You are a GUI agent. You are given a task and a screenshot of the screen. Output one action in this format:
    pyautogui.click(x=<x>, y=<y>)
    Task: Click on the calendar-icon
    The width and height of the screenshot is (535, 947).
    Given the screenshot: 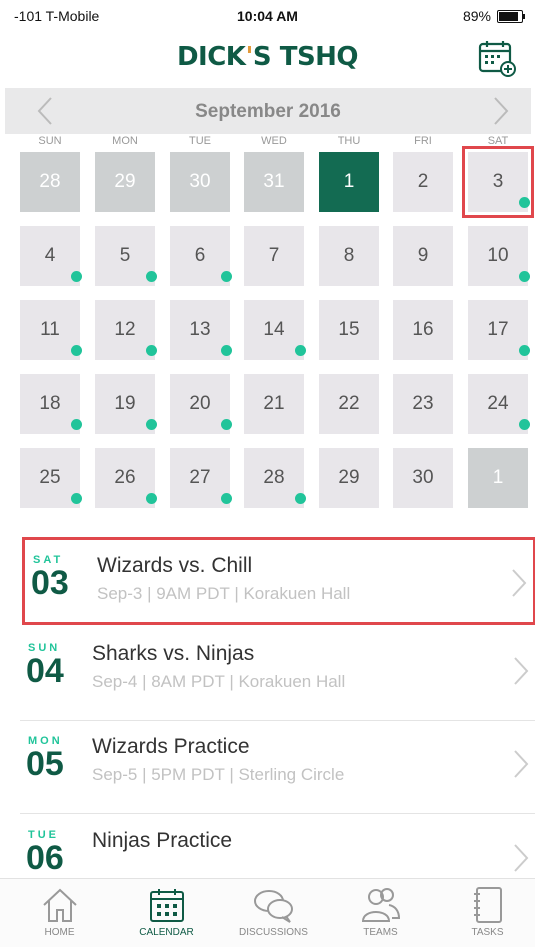 What is the action you would take?
    pyautogui.click(x=166, y=905)
    